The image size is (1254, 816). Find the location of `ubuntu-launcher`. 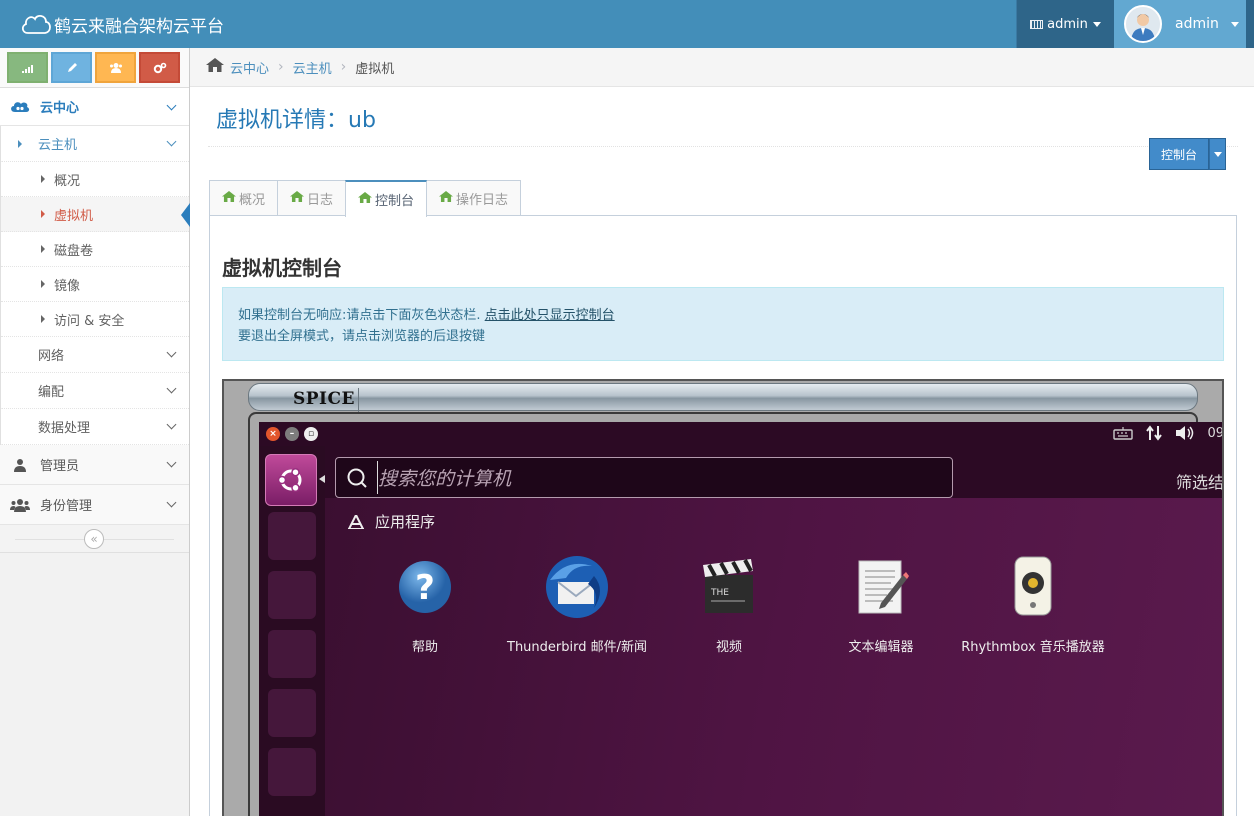

ubuntu-launcher is located at coordinates (292, 631).